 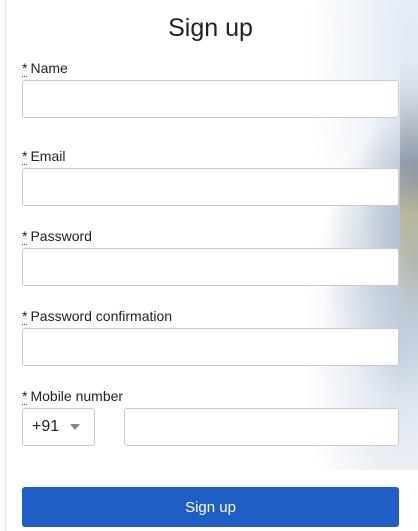 I want to click on page-left-border, so click(x=3, y=265).